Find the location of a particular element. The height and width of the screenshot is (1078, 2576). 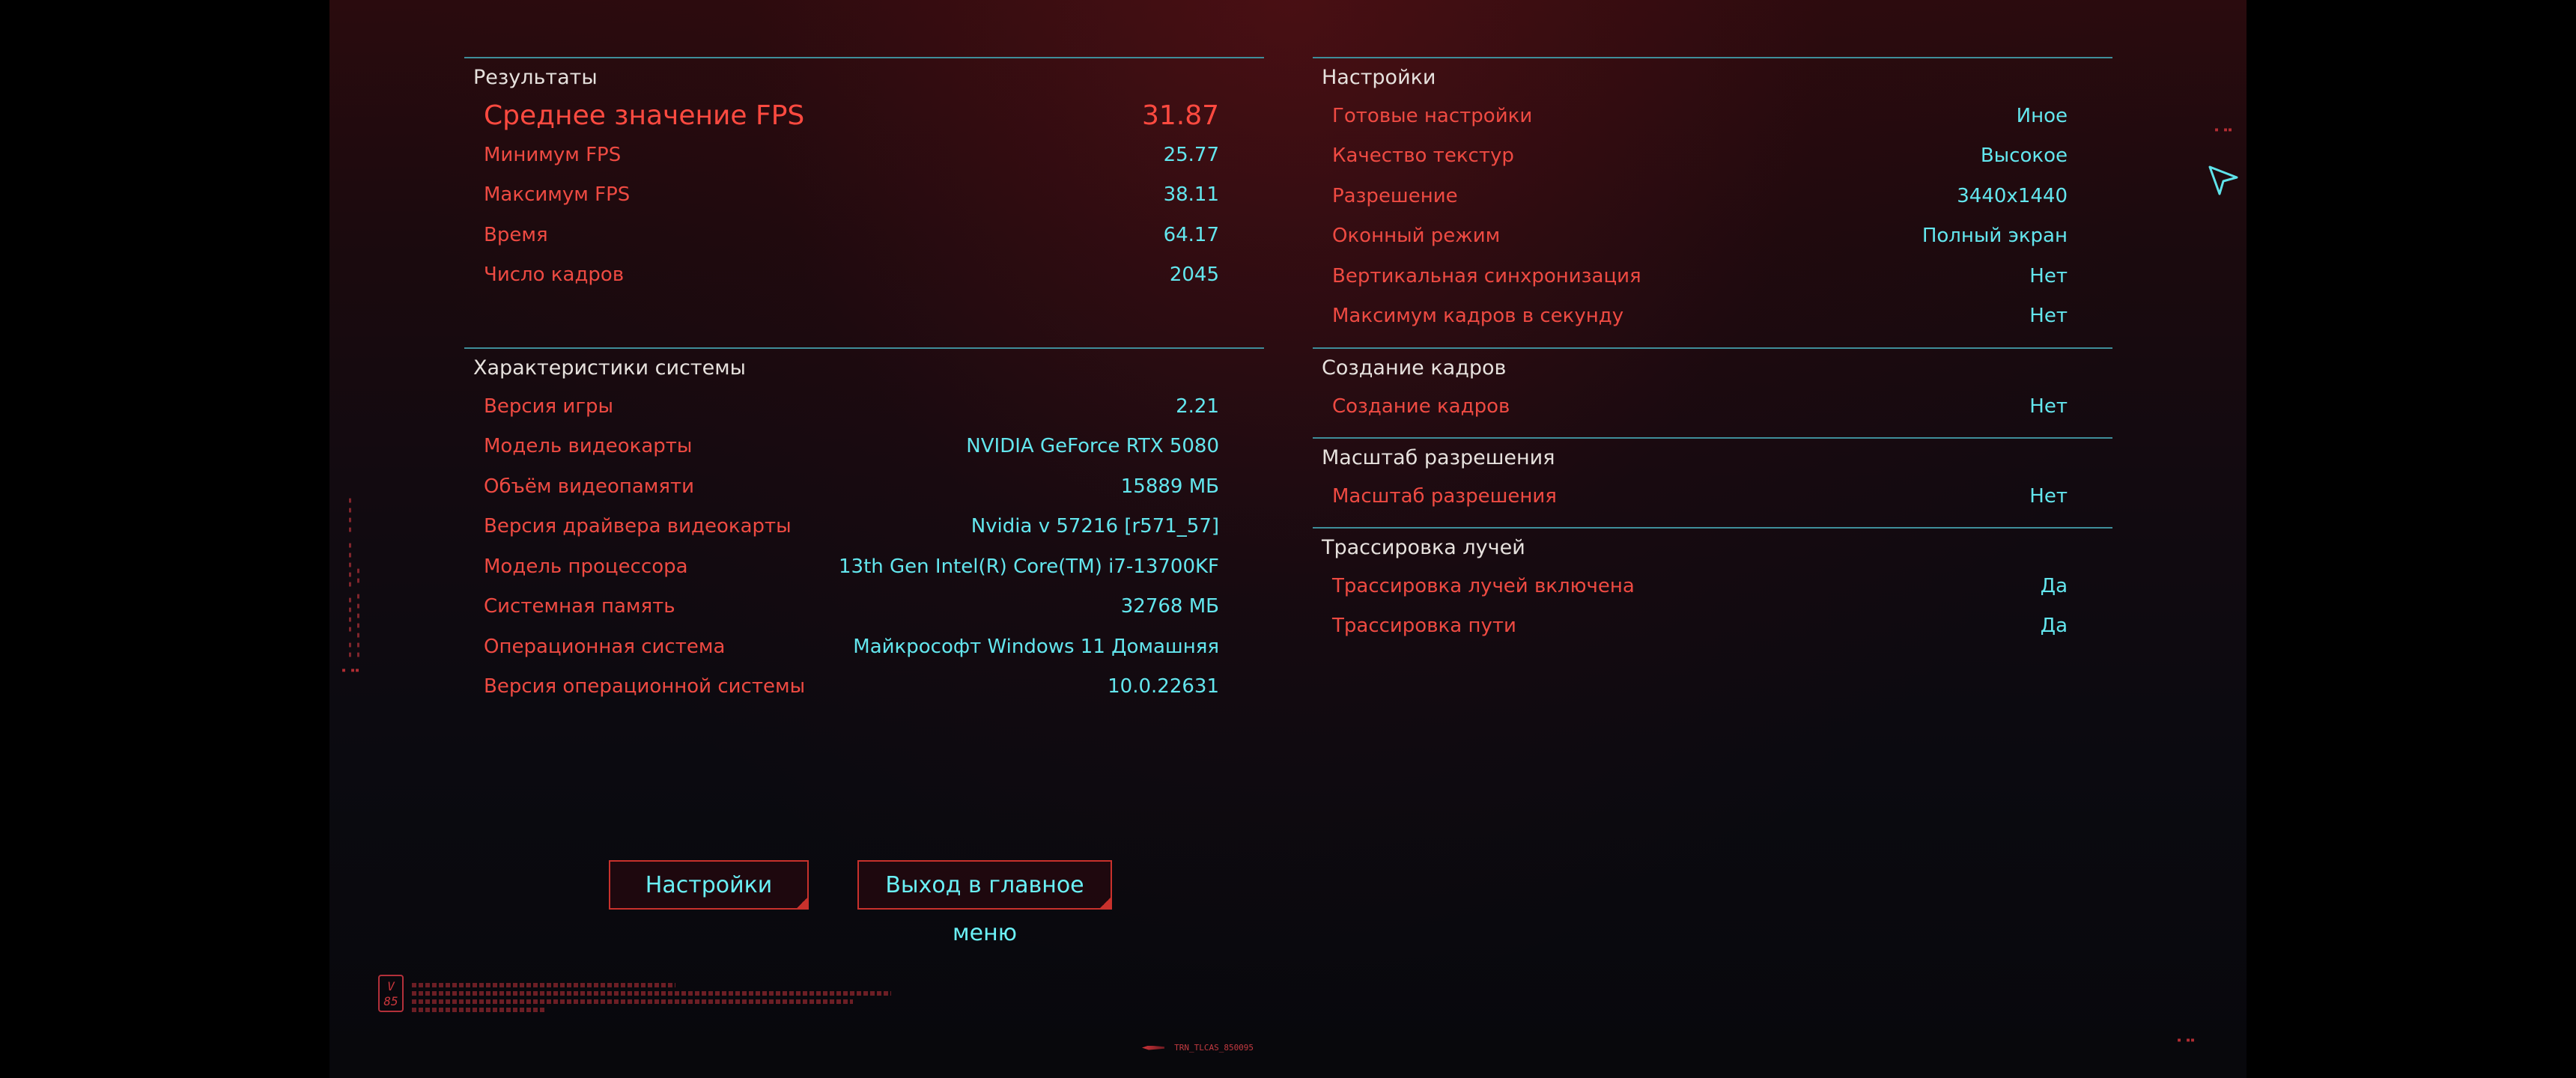

row-label: Разрешение is located at coordinates (1395, 196).